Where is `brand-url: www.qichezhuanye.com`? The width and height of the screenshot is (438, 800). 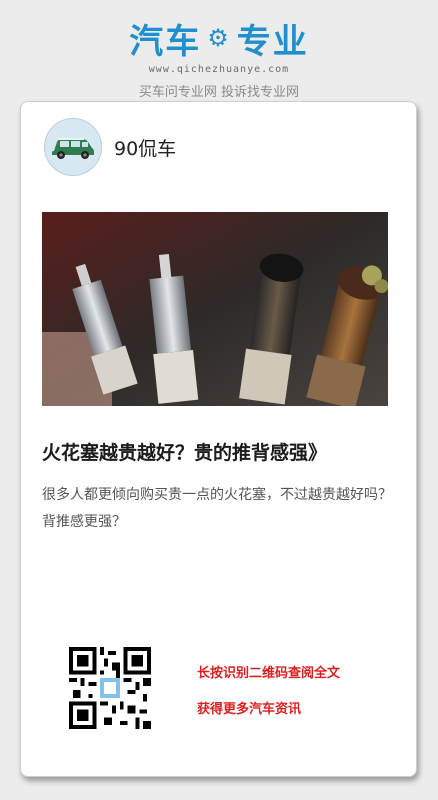
brand-url: www.qichezhuanye.com is located at coordinates (219, 69).